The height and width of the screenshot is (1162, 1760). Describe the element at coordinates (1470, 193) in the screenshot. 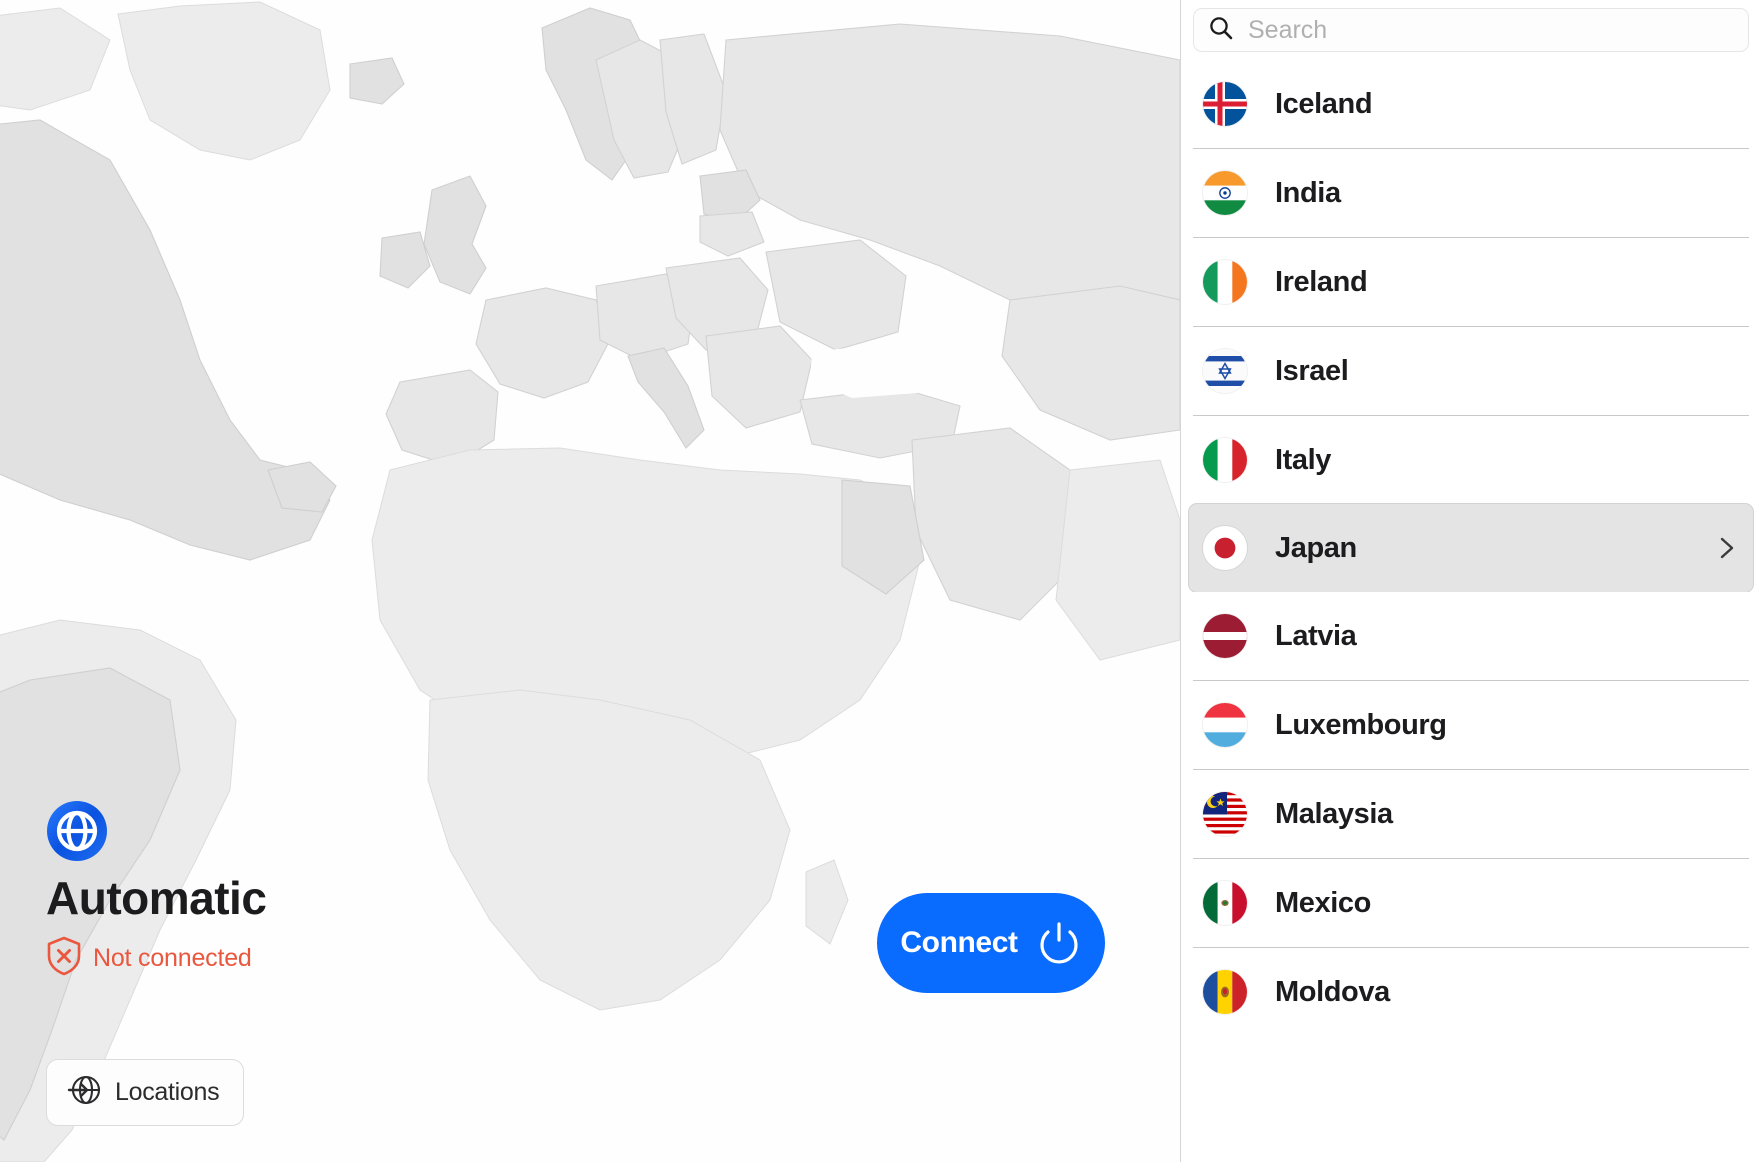

I see `country-row-india: India` at that location.